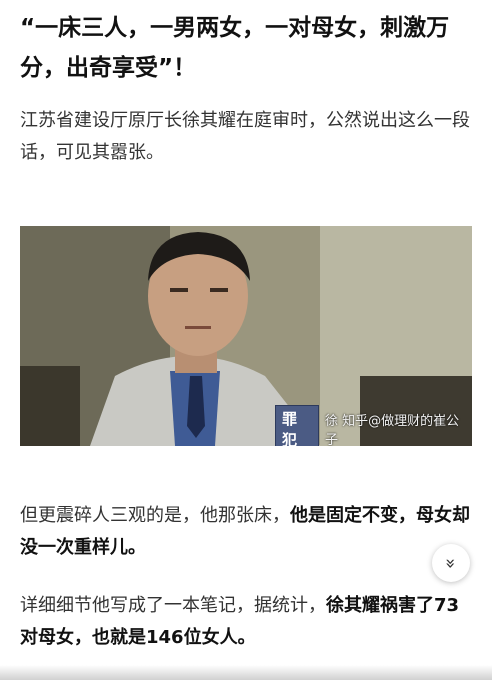 The width and height of the screenshot is (492, 680). Describe the element at coordinates (297, 425) in the screenshot. I see `caption-tag: 罪犯` at that location.